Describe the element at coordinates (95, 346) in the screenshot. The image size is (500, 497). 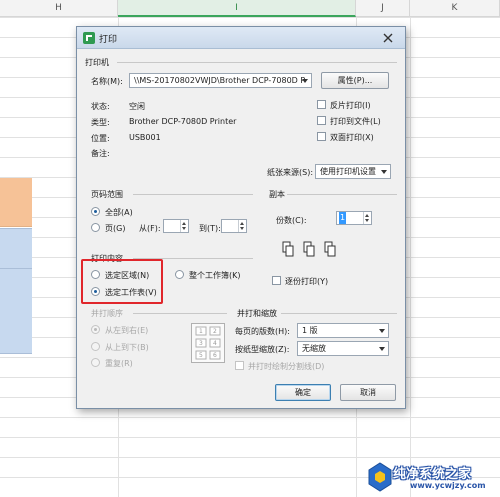
I see `top-to-bottom-radio` at that location.